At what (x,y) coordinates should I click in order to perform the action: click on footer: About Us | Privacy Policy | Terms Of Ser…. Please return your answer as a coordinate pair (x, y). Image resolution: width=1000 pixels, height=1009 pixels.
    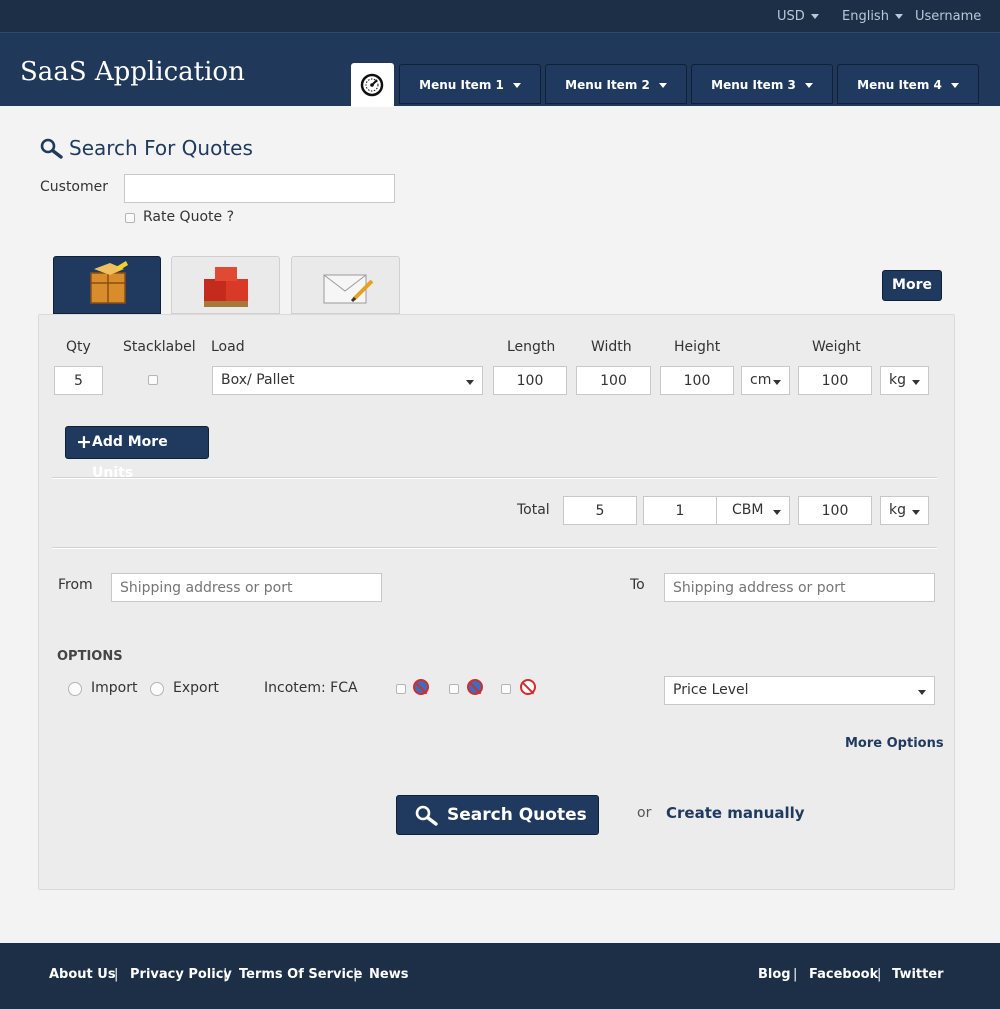
    Looking at the image, I should click on (500, 976).